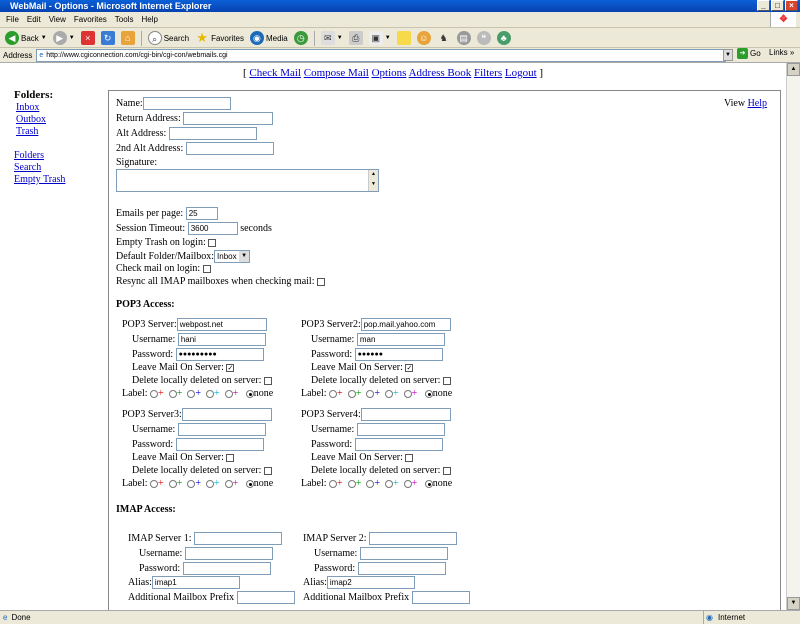 This screenshot has height=624, width=800. I want to click on nav-check-mail: Check Mail, so click(275, 73).